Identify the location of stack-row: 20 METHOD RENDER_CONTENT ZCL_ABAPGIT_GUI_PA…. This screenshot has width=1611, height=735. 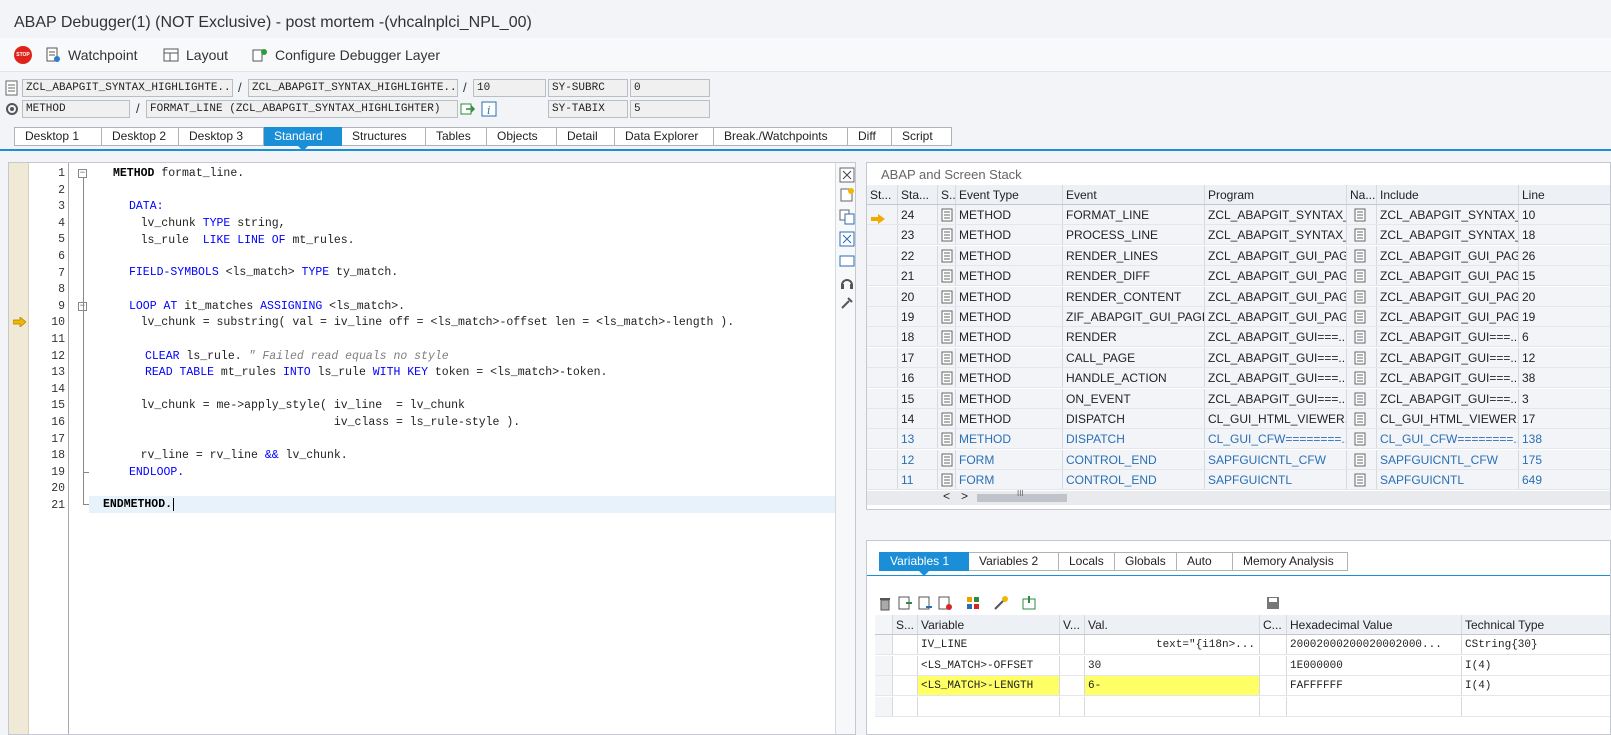
(1238, 296).